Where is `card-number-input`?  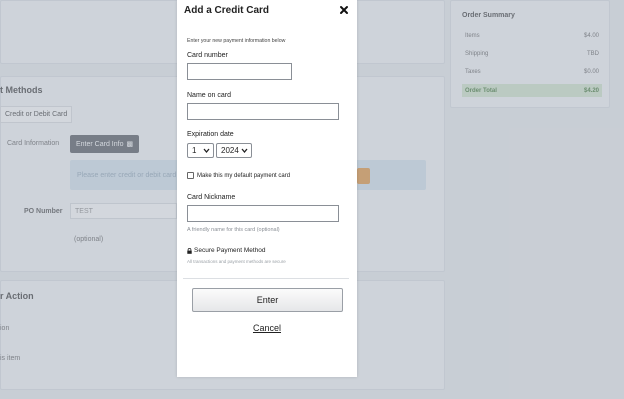
card-number-input is located at coordinates (239, 71).